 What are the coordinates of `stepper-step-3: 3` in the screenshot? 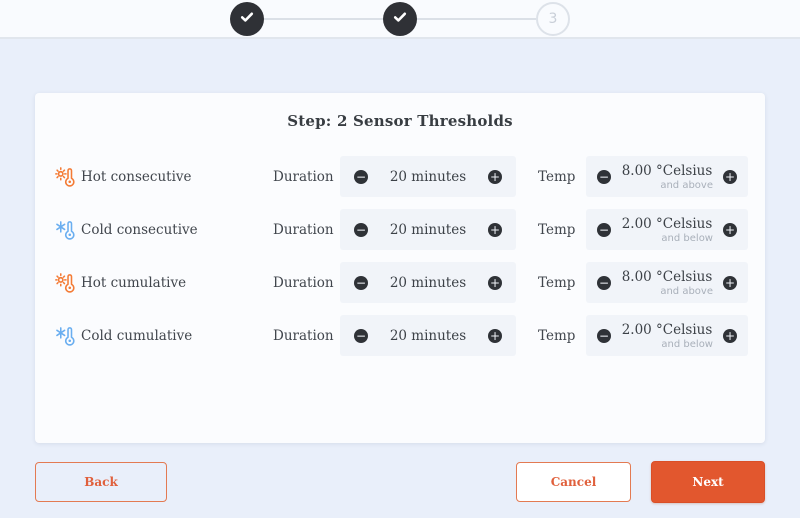 It's located at (553, 18).